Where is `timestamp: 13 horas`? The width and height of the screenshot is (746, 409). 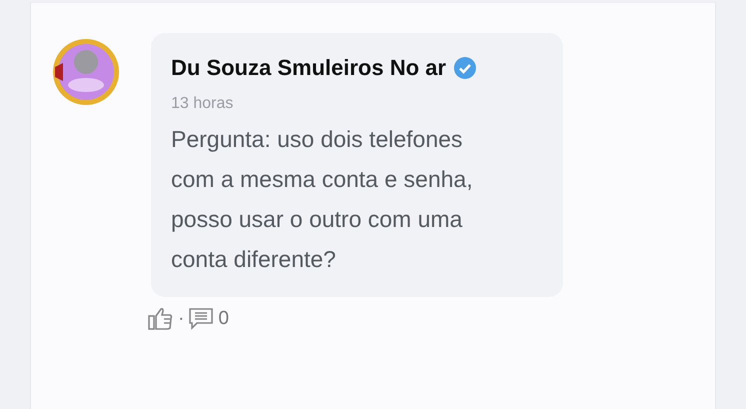 timestamp: 13 horas is located at coordinates (202, 104).